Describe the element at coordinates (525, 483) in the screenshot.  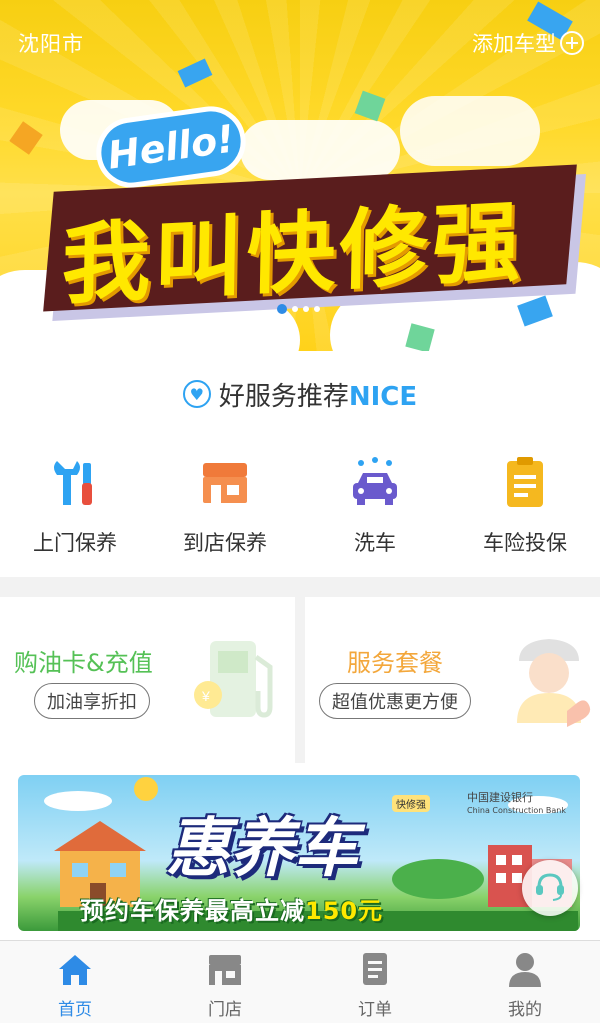
I see `clipboard-icon` at that location.